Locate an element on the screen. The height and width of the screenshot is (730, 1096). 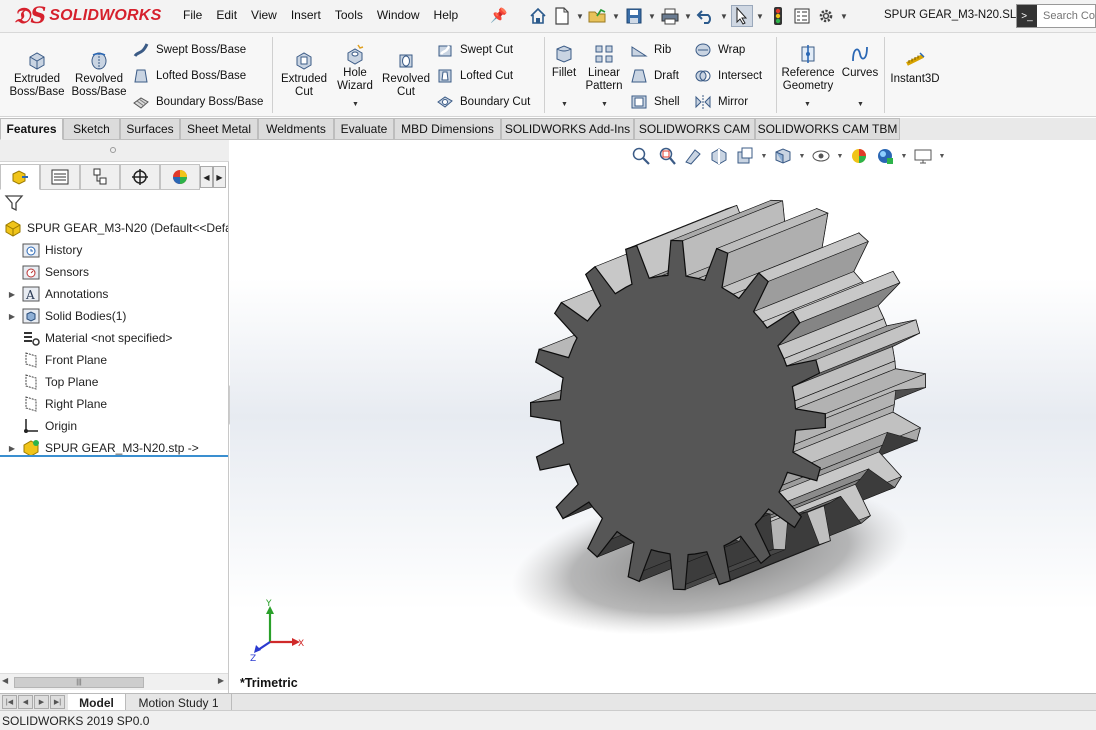
menu-tools: Tools is located at coordinates (349, 15).